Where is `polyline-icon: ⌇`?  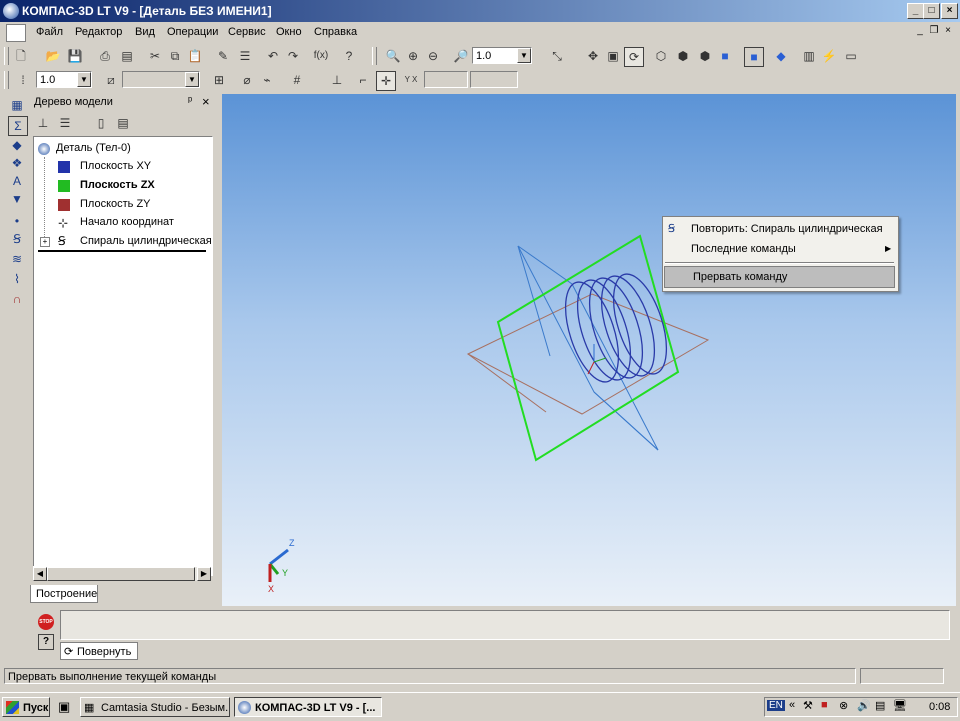
polyline-icon: ⌇ is located at coordinates (17, 279).